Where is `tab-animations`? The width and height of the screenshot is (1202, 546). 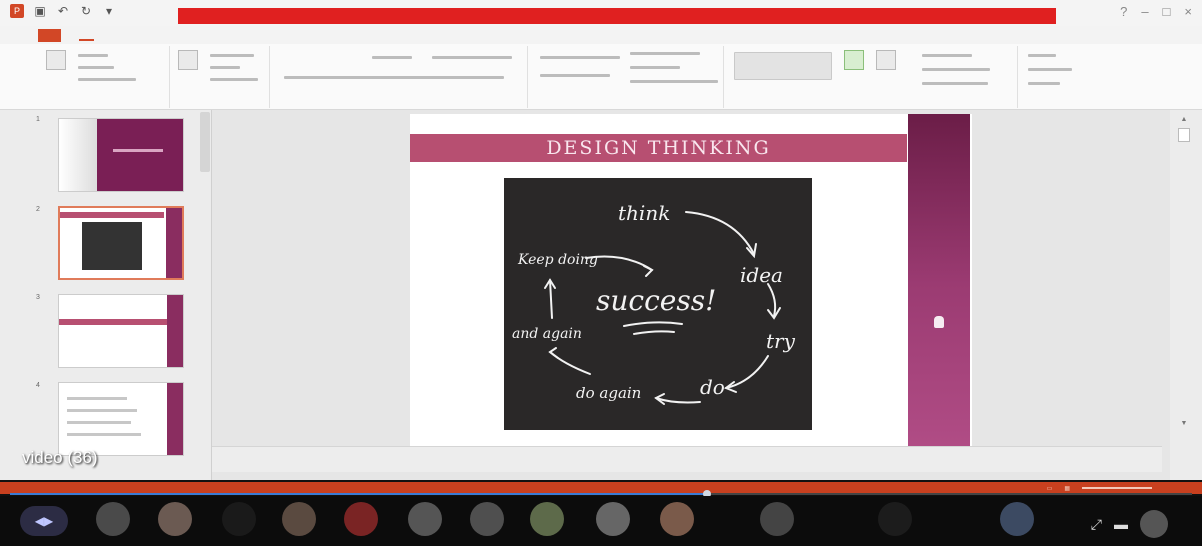 tab-animations is located at coordinates (238, 35).